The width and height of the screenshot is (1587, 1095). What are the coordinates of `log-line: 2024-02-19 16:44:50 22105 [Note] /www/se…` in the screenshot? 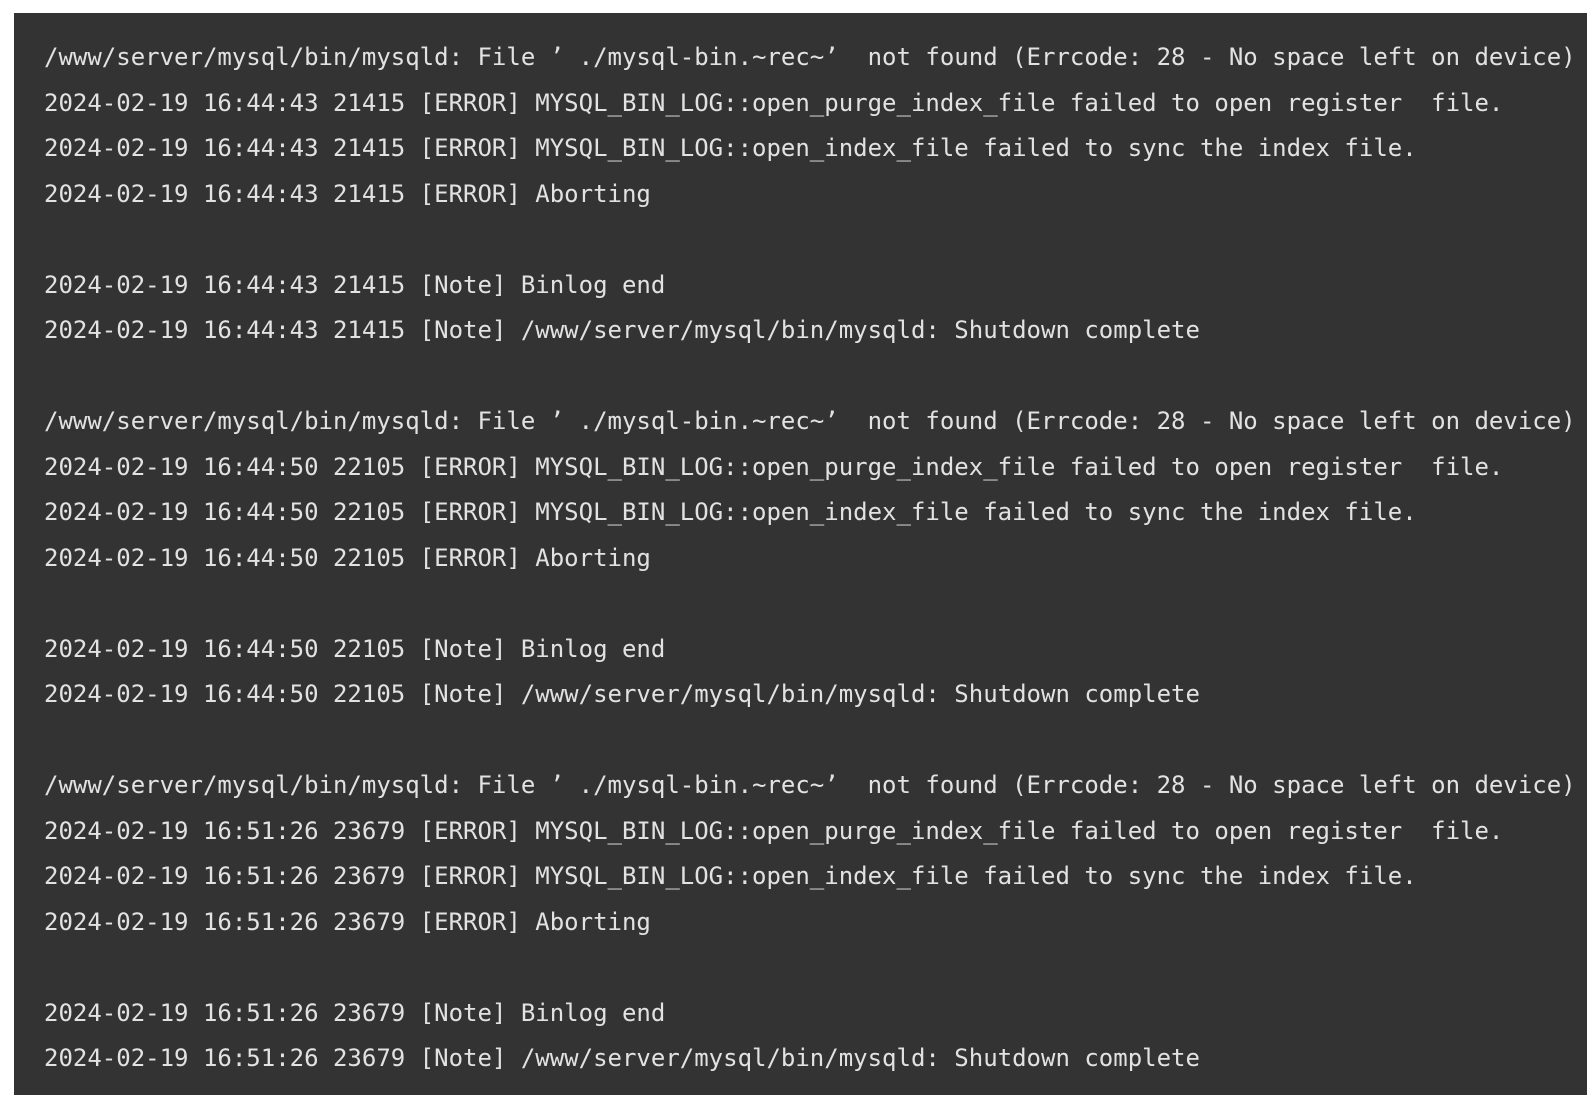 It's located at (622, 694).